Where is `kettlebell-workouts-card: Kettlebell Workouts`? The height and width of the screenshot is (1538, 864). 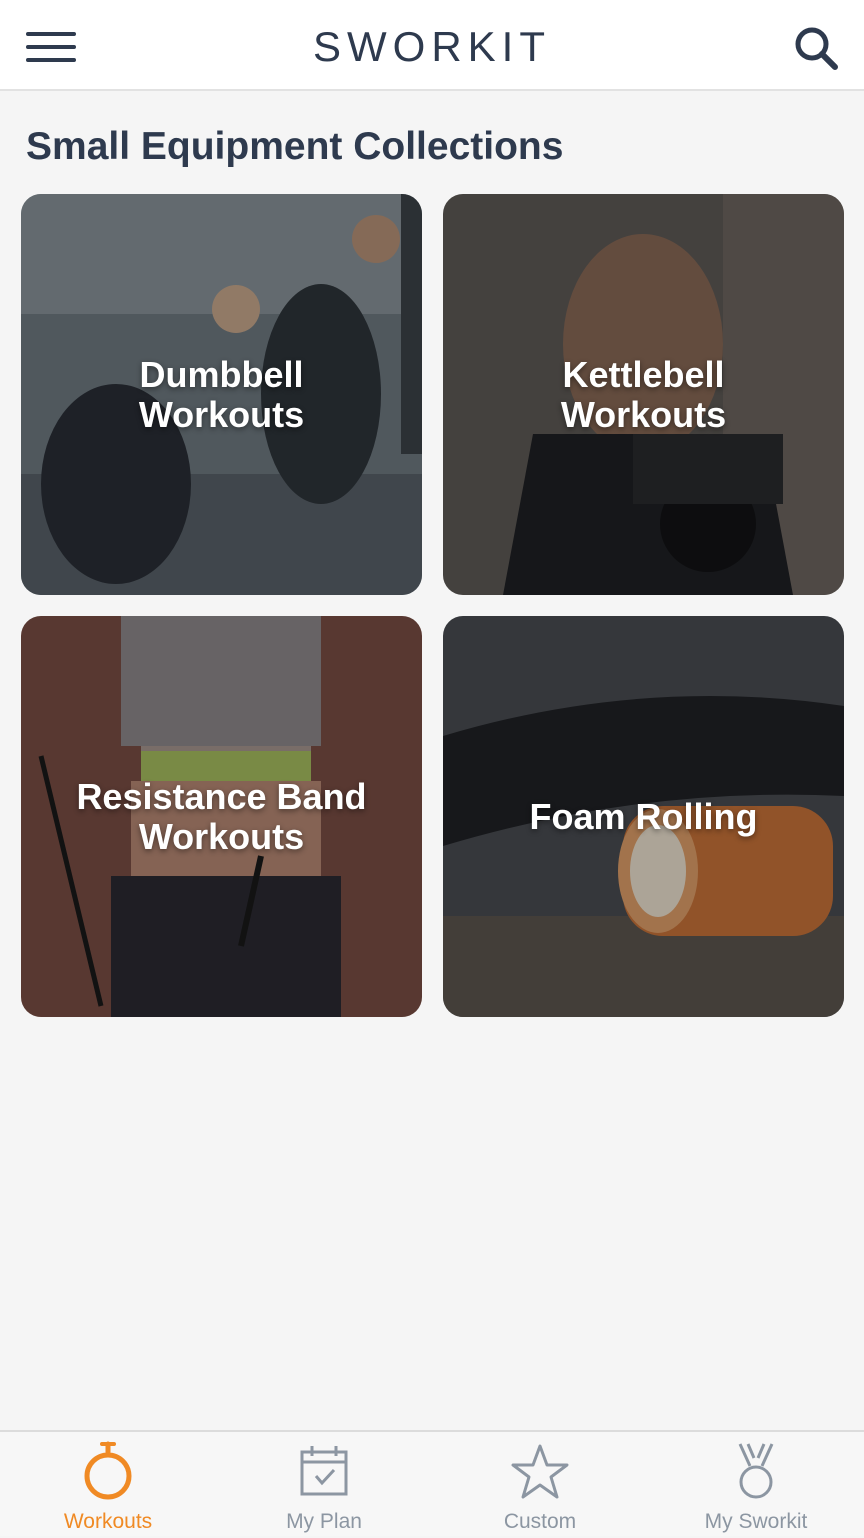 kettlebell-workouts-card: Kettlebell Workouts is located at coordinates (643, 394).